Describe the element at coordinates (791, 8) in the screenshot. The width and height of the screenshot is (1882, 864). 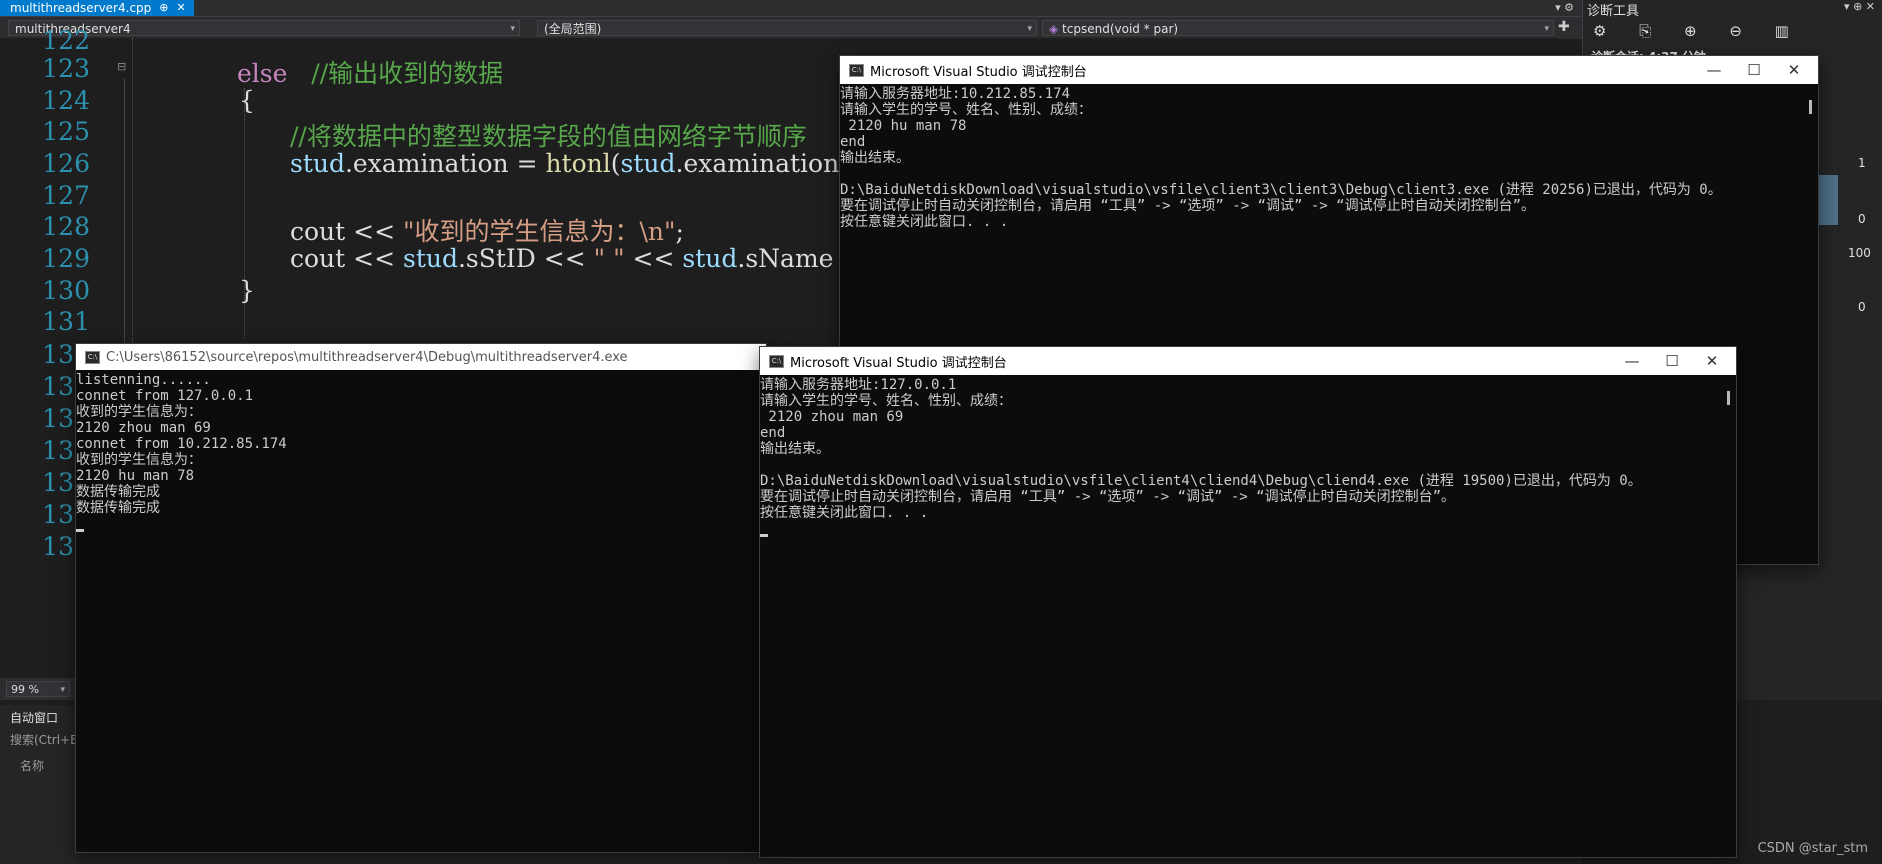
I see `document-tab-bar: multithreadserver4.cpp ⊕ ✕ ▾ ⚙` at that location.